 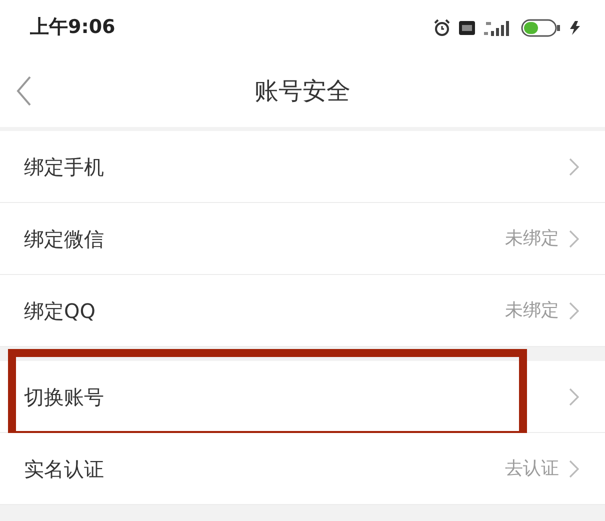 What do you see at coordinates (302, 311) in the screenshot?
I see `settings-row: 绑定QQ 未绑定` at bounding box center [302, 311].